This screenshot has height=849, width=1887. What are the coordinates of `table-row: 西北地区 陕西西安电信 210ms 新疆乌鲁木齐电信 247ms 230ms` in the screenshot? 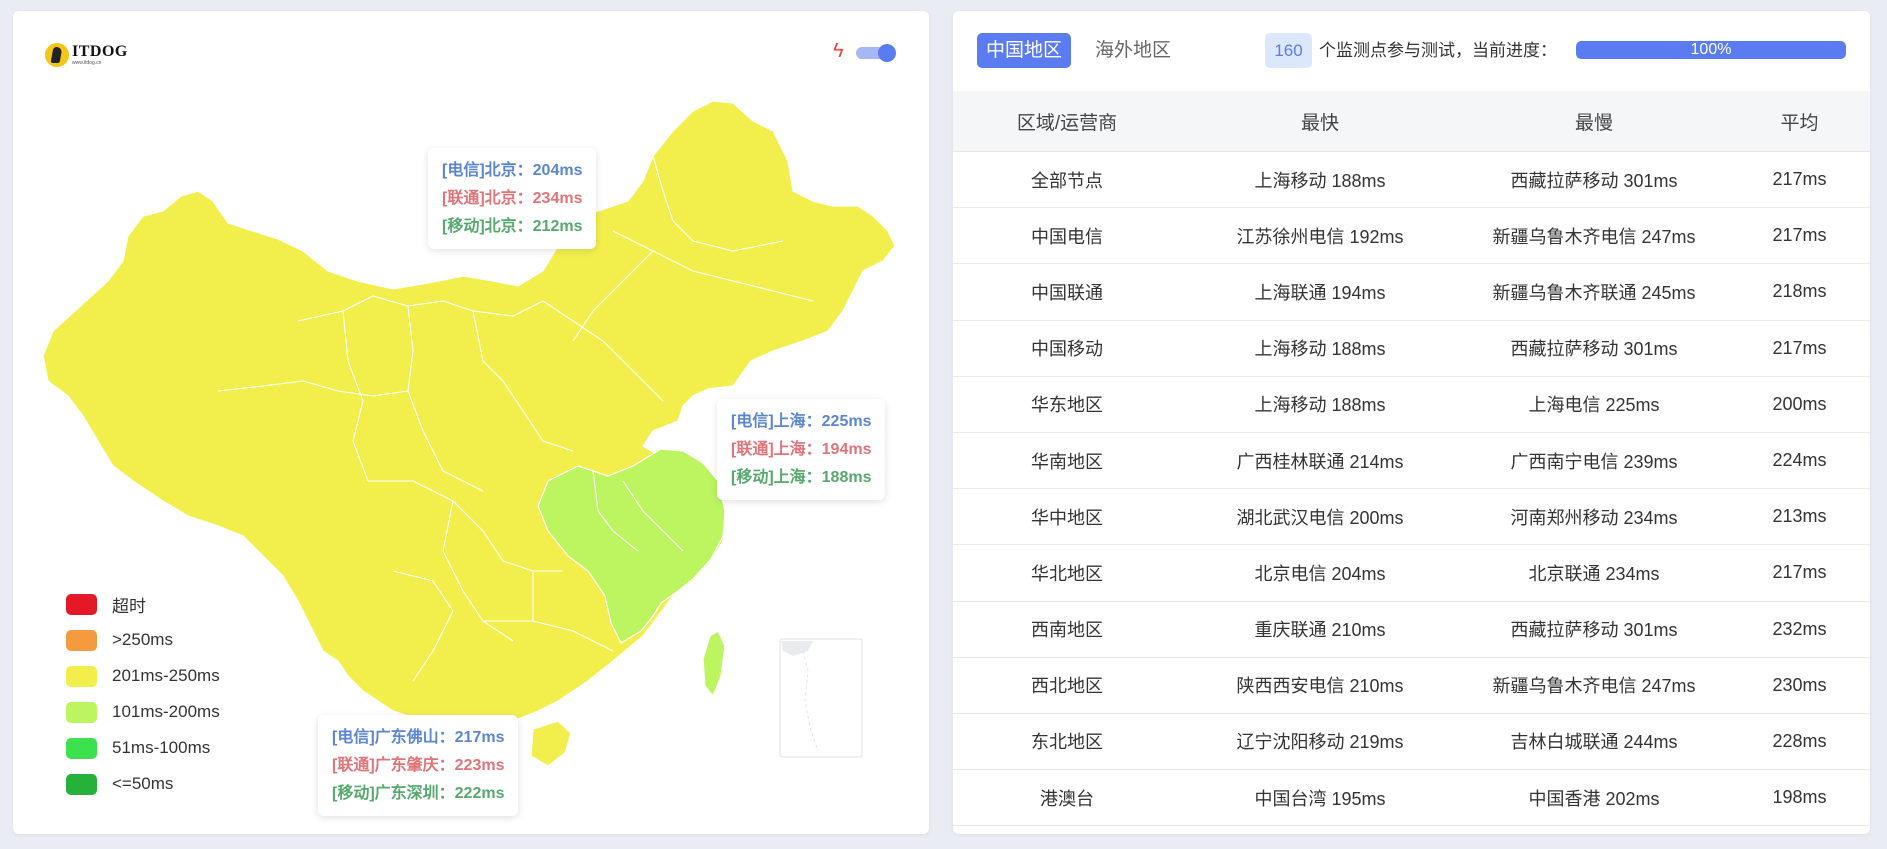 It's located at (1411, 686).